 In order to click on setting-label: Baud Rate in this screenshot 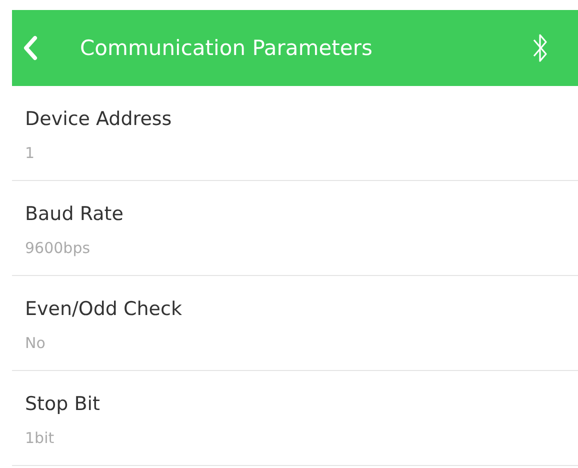, I will do `click(74, 214)`.